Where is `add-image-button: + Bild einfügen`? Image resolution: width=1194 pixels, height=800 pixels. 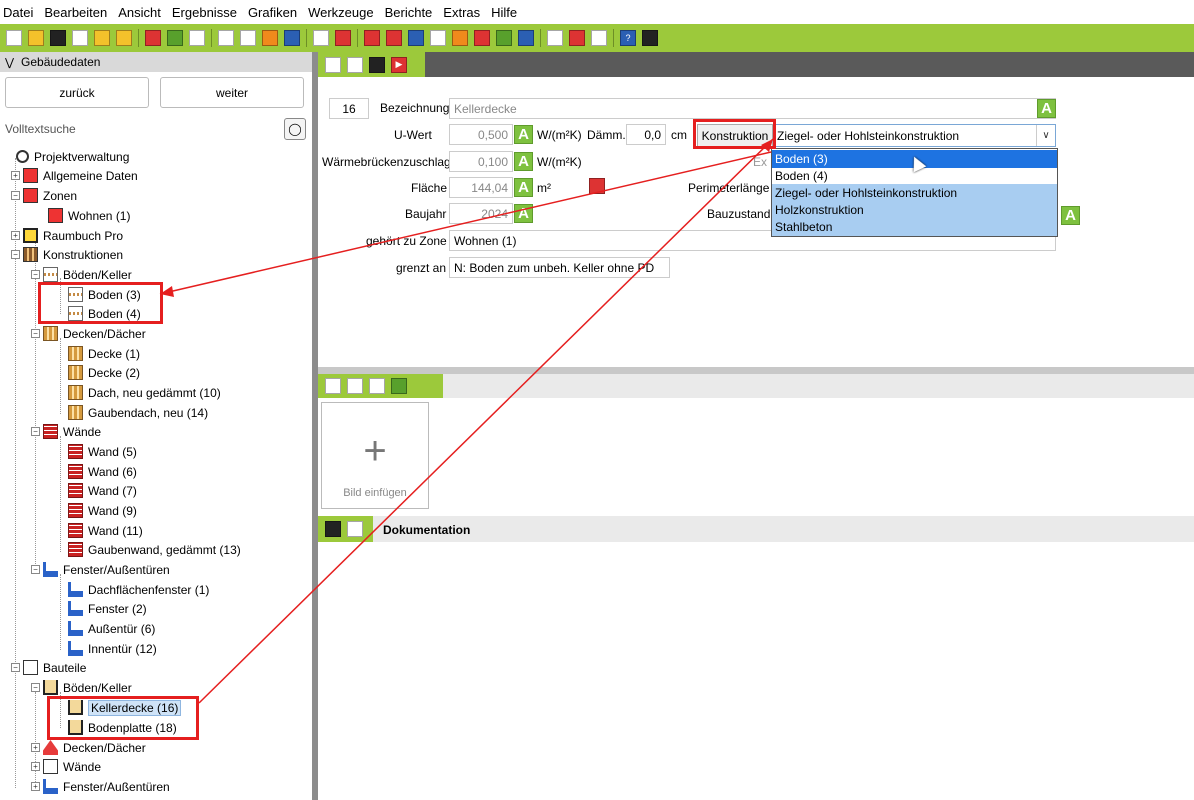 add-image-button: + Bild einfügen is located at coordinates (375, 455).